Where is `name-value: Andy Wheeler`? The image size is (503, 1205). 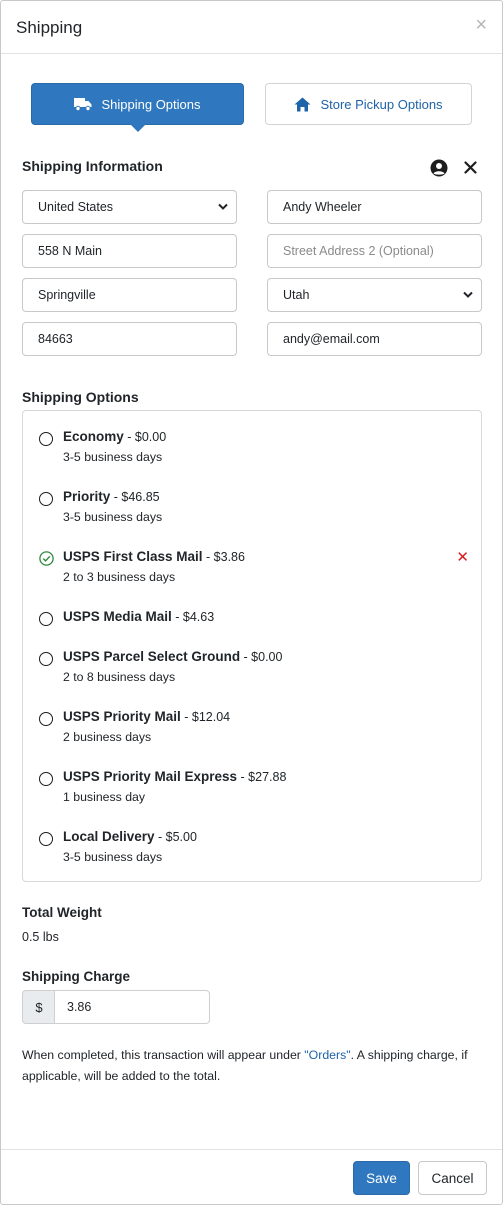 name-value: Andy Wheeler is located at coordinates (322, 207).